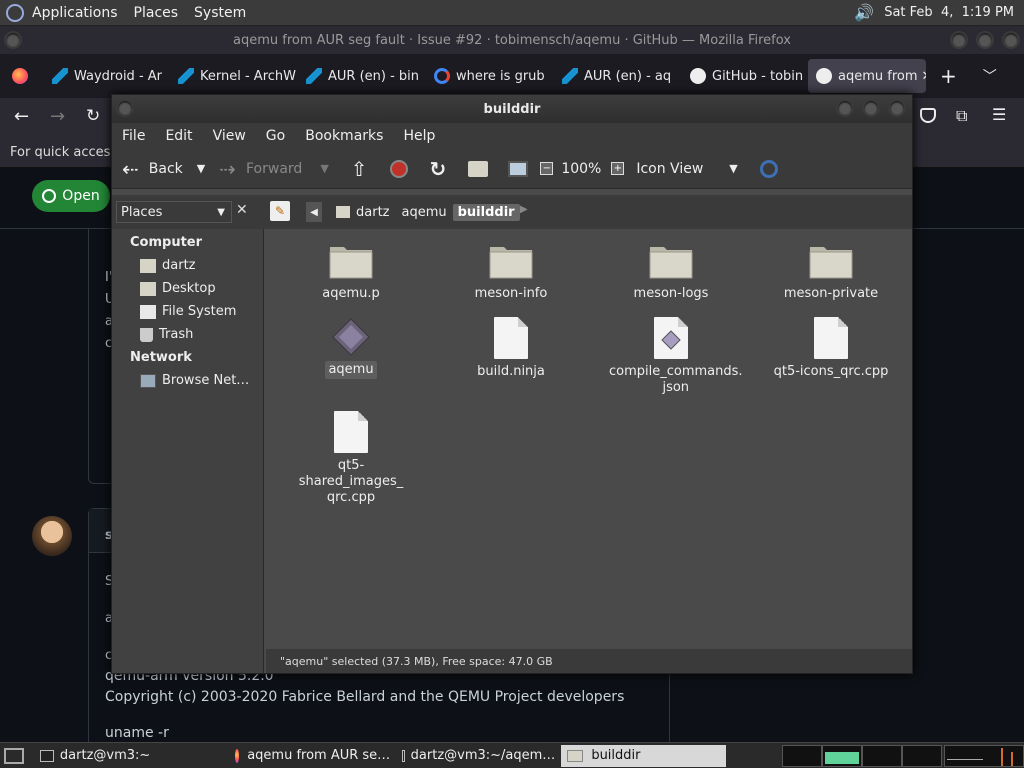 Image resolution: width=1024 pixels, height=768 pixels. I want to click on view-mode-dropdown-icon: ▼, so click(733, 168).